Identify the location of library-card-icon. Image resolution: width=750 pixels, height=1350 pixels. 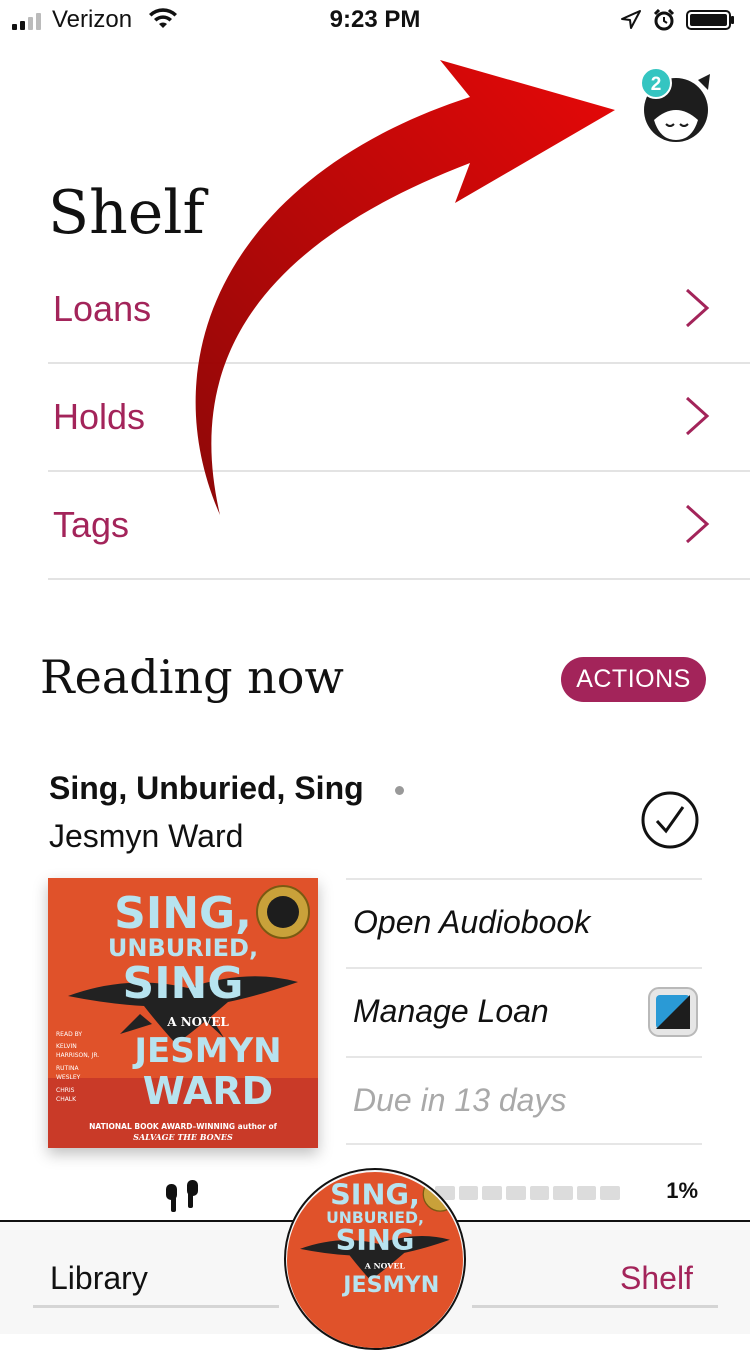
(673, 1012).